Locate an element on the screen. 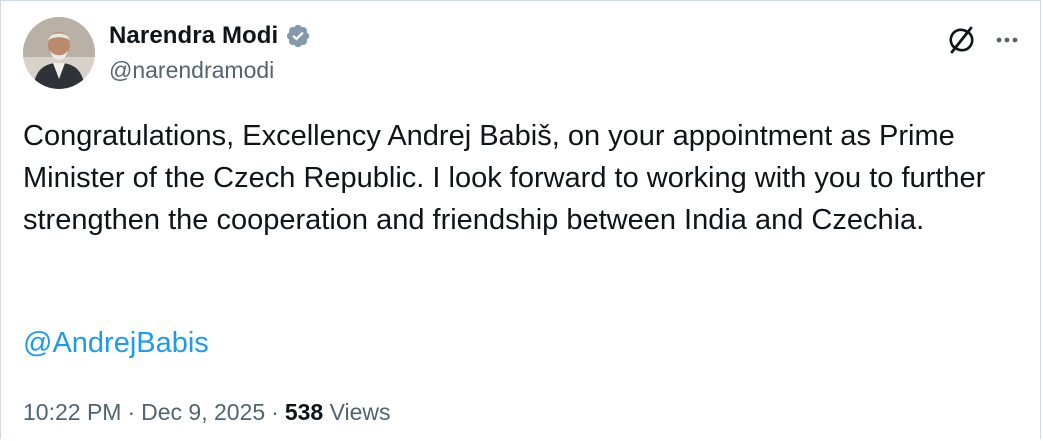 Image resolution: width=1043 pixels, height=441 pixels. grok-icon is located at coordinates (961, 40).